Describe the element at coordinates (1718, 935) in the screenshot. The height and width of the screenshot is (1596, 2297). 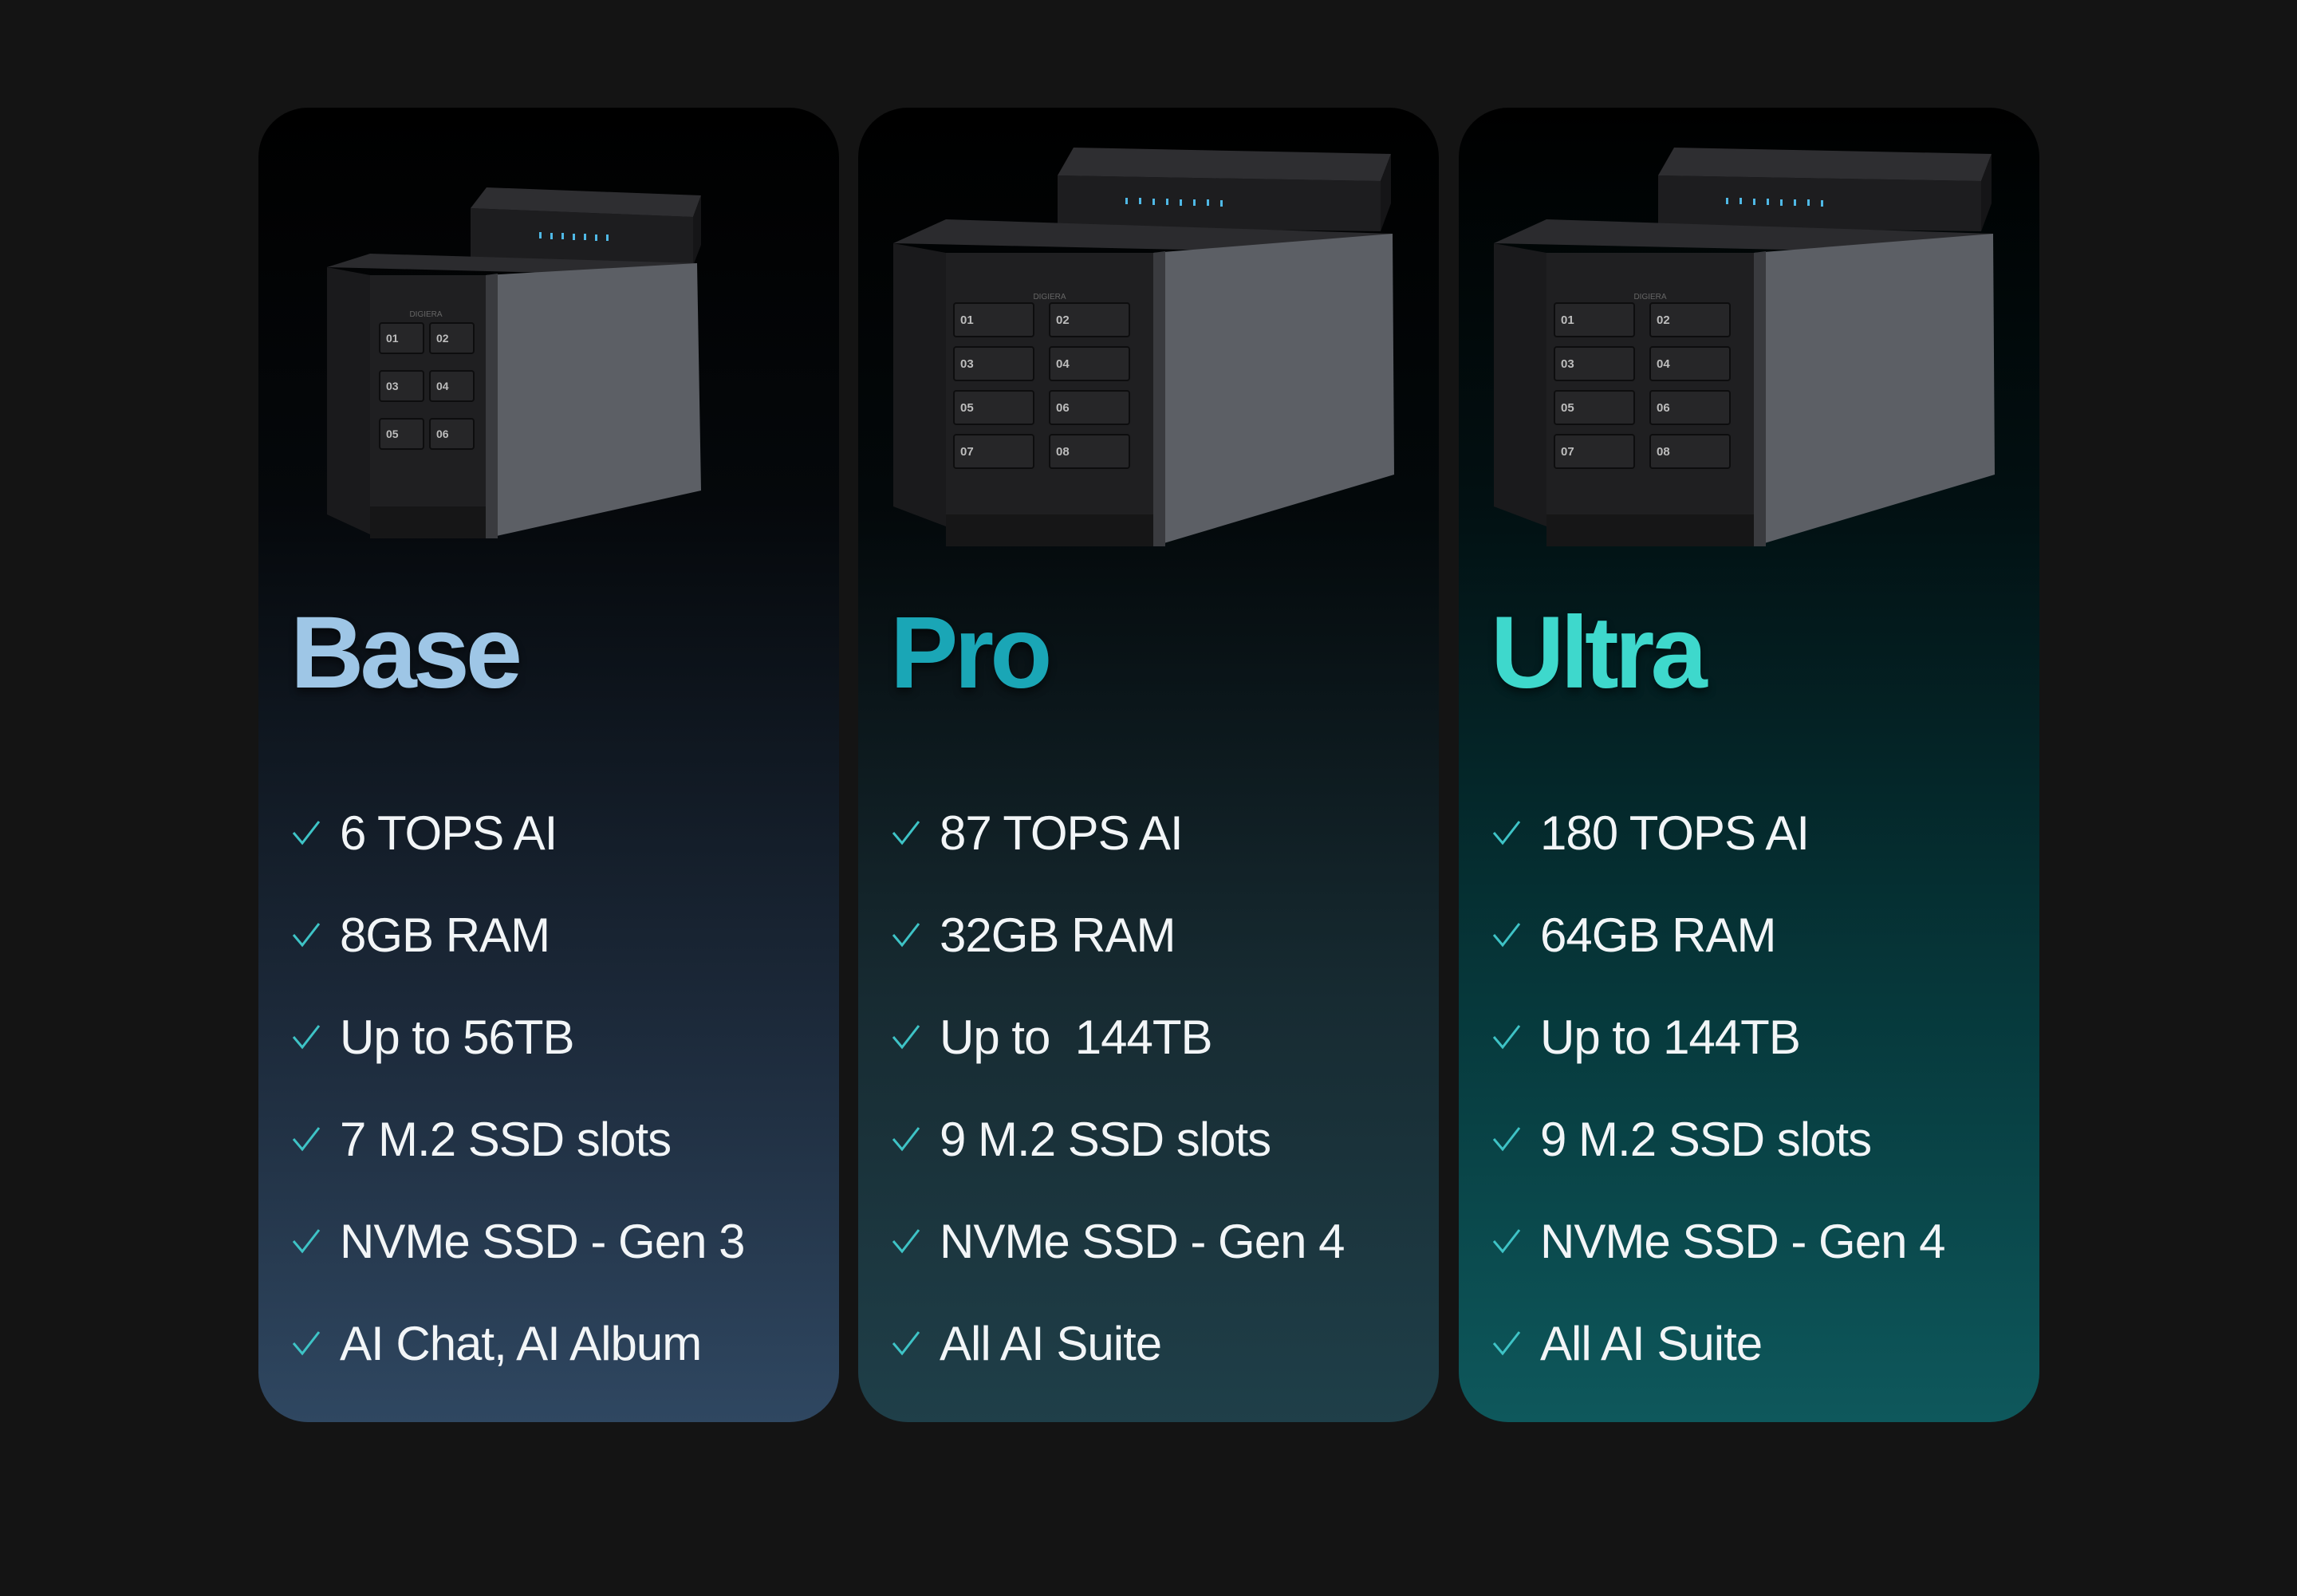
I see `feature-item: 64GB RAM` at that location.